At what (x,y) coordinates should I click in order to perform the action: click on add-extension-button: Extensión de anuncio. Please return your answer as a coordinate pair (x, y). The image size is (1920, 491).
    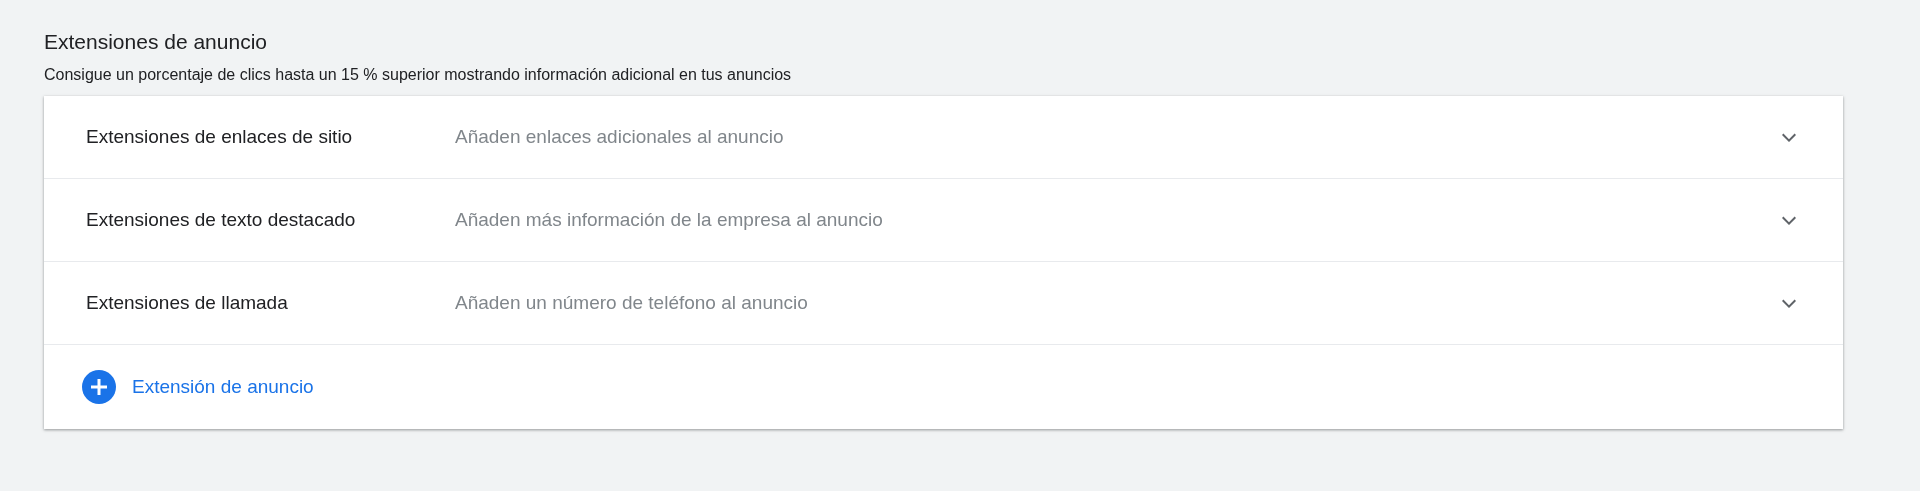
    Looking at the image, I should click on (198, 387).